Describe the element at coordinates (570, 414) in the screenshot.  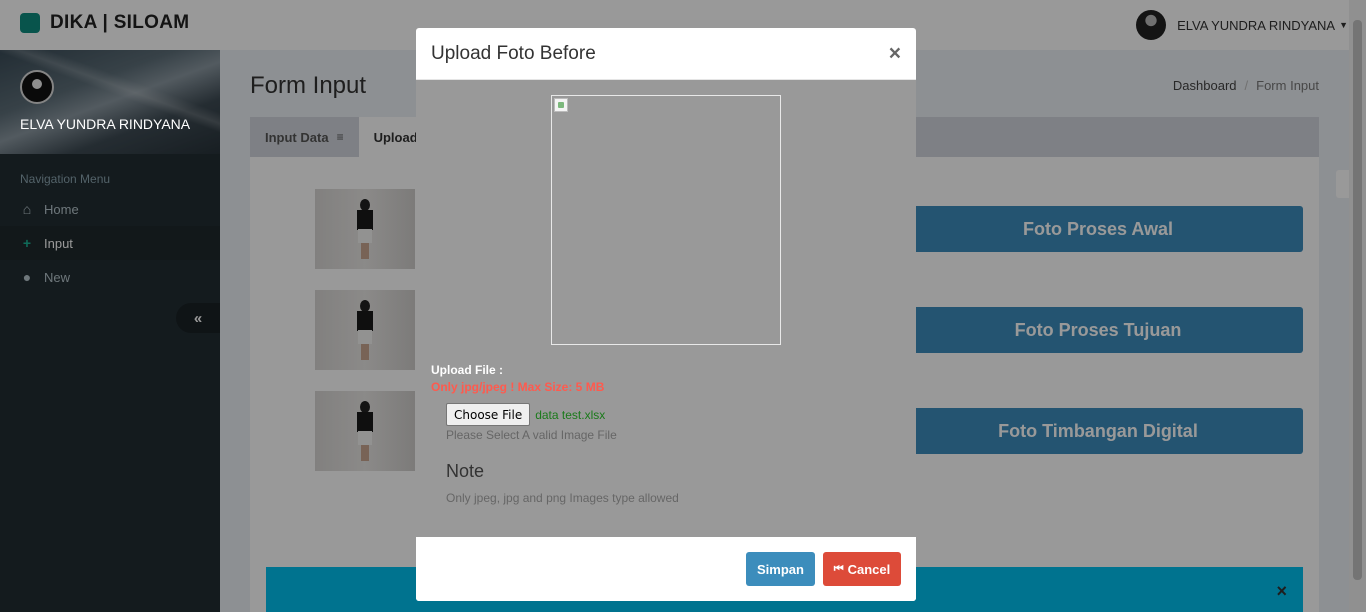
I see `selected-file-name: data test.xlsx` at that location.